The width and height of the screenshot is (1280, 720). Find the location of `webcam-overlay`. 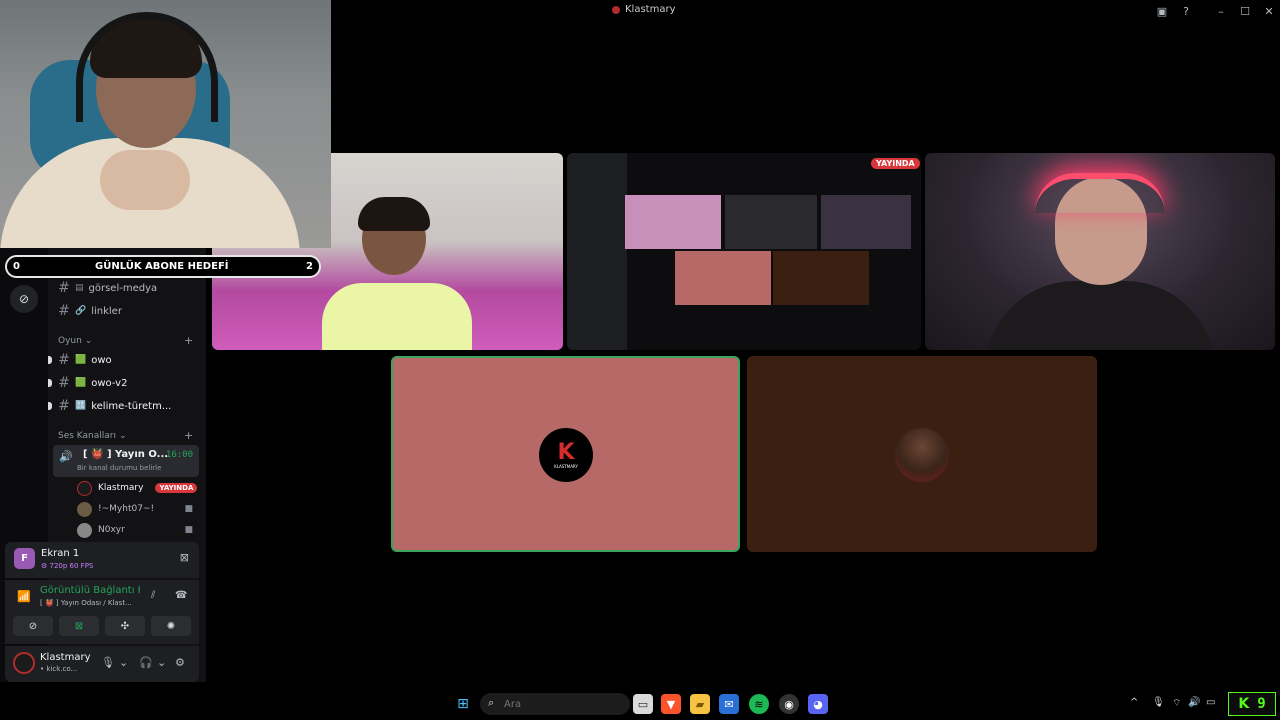

webcam-overlay is located at coordinates (165, 124).